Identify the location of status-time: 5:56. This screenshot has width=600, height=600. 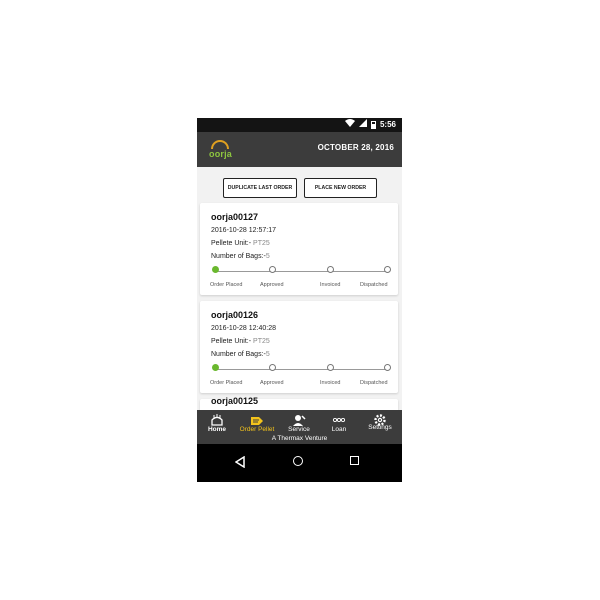
(387, 124).